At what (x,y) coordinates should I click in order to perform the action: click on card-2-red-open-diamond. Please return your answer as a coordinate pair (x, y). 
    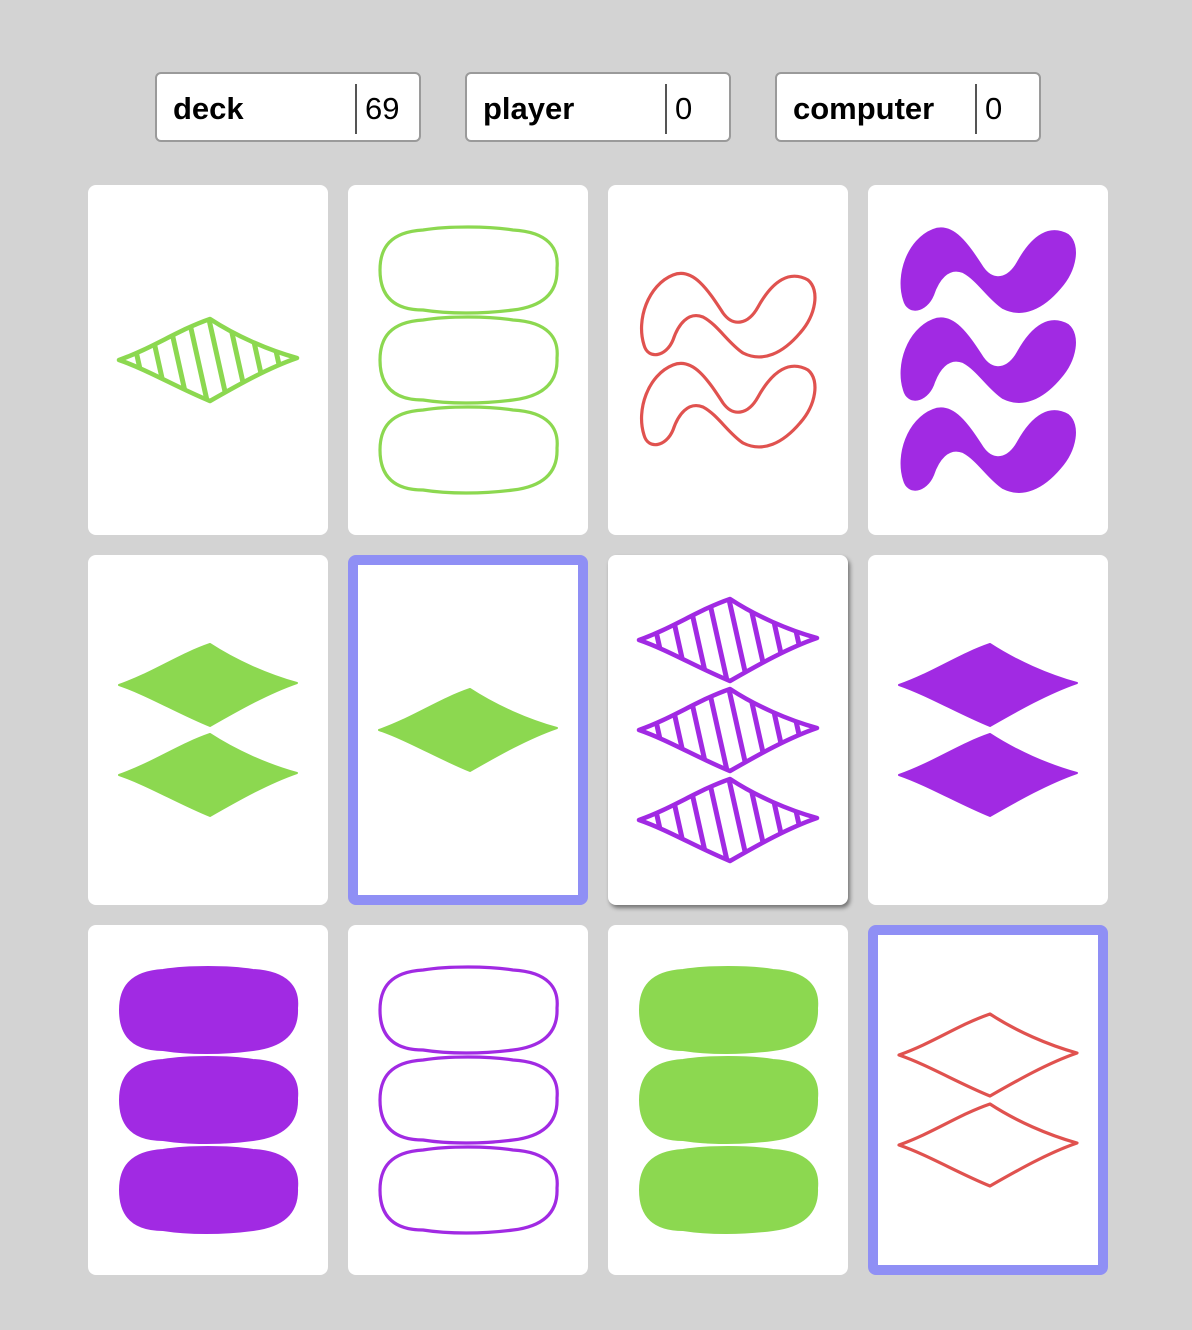
    Looking at the image, I should click on (988, 1100).